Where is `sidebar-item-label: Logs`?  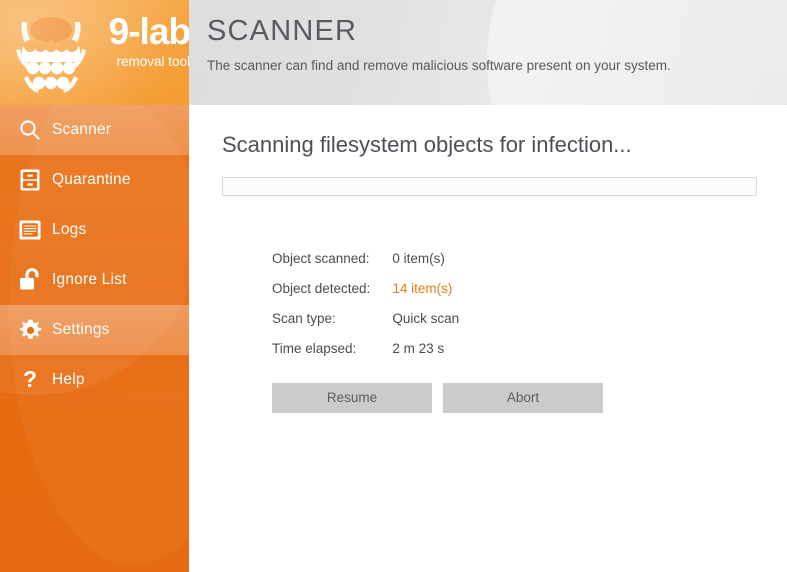
sidebar-item-label: Logs is located at coordinates (69, 229).